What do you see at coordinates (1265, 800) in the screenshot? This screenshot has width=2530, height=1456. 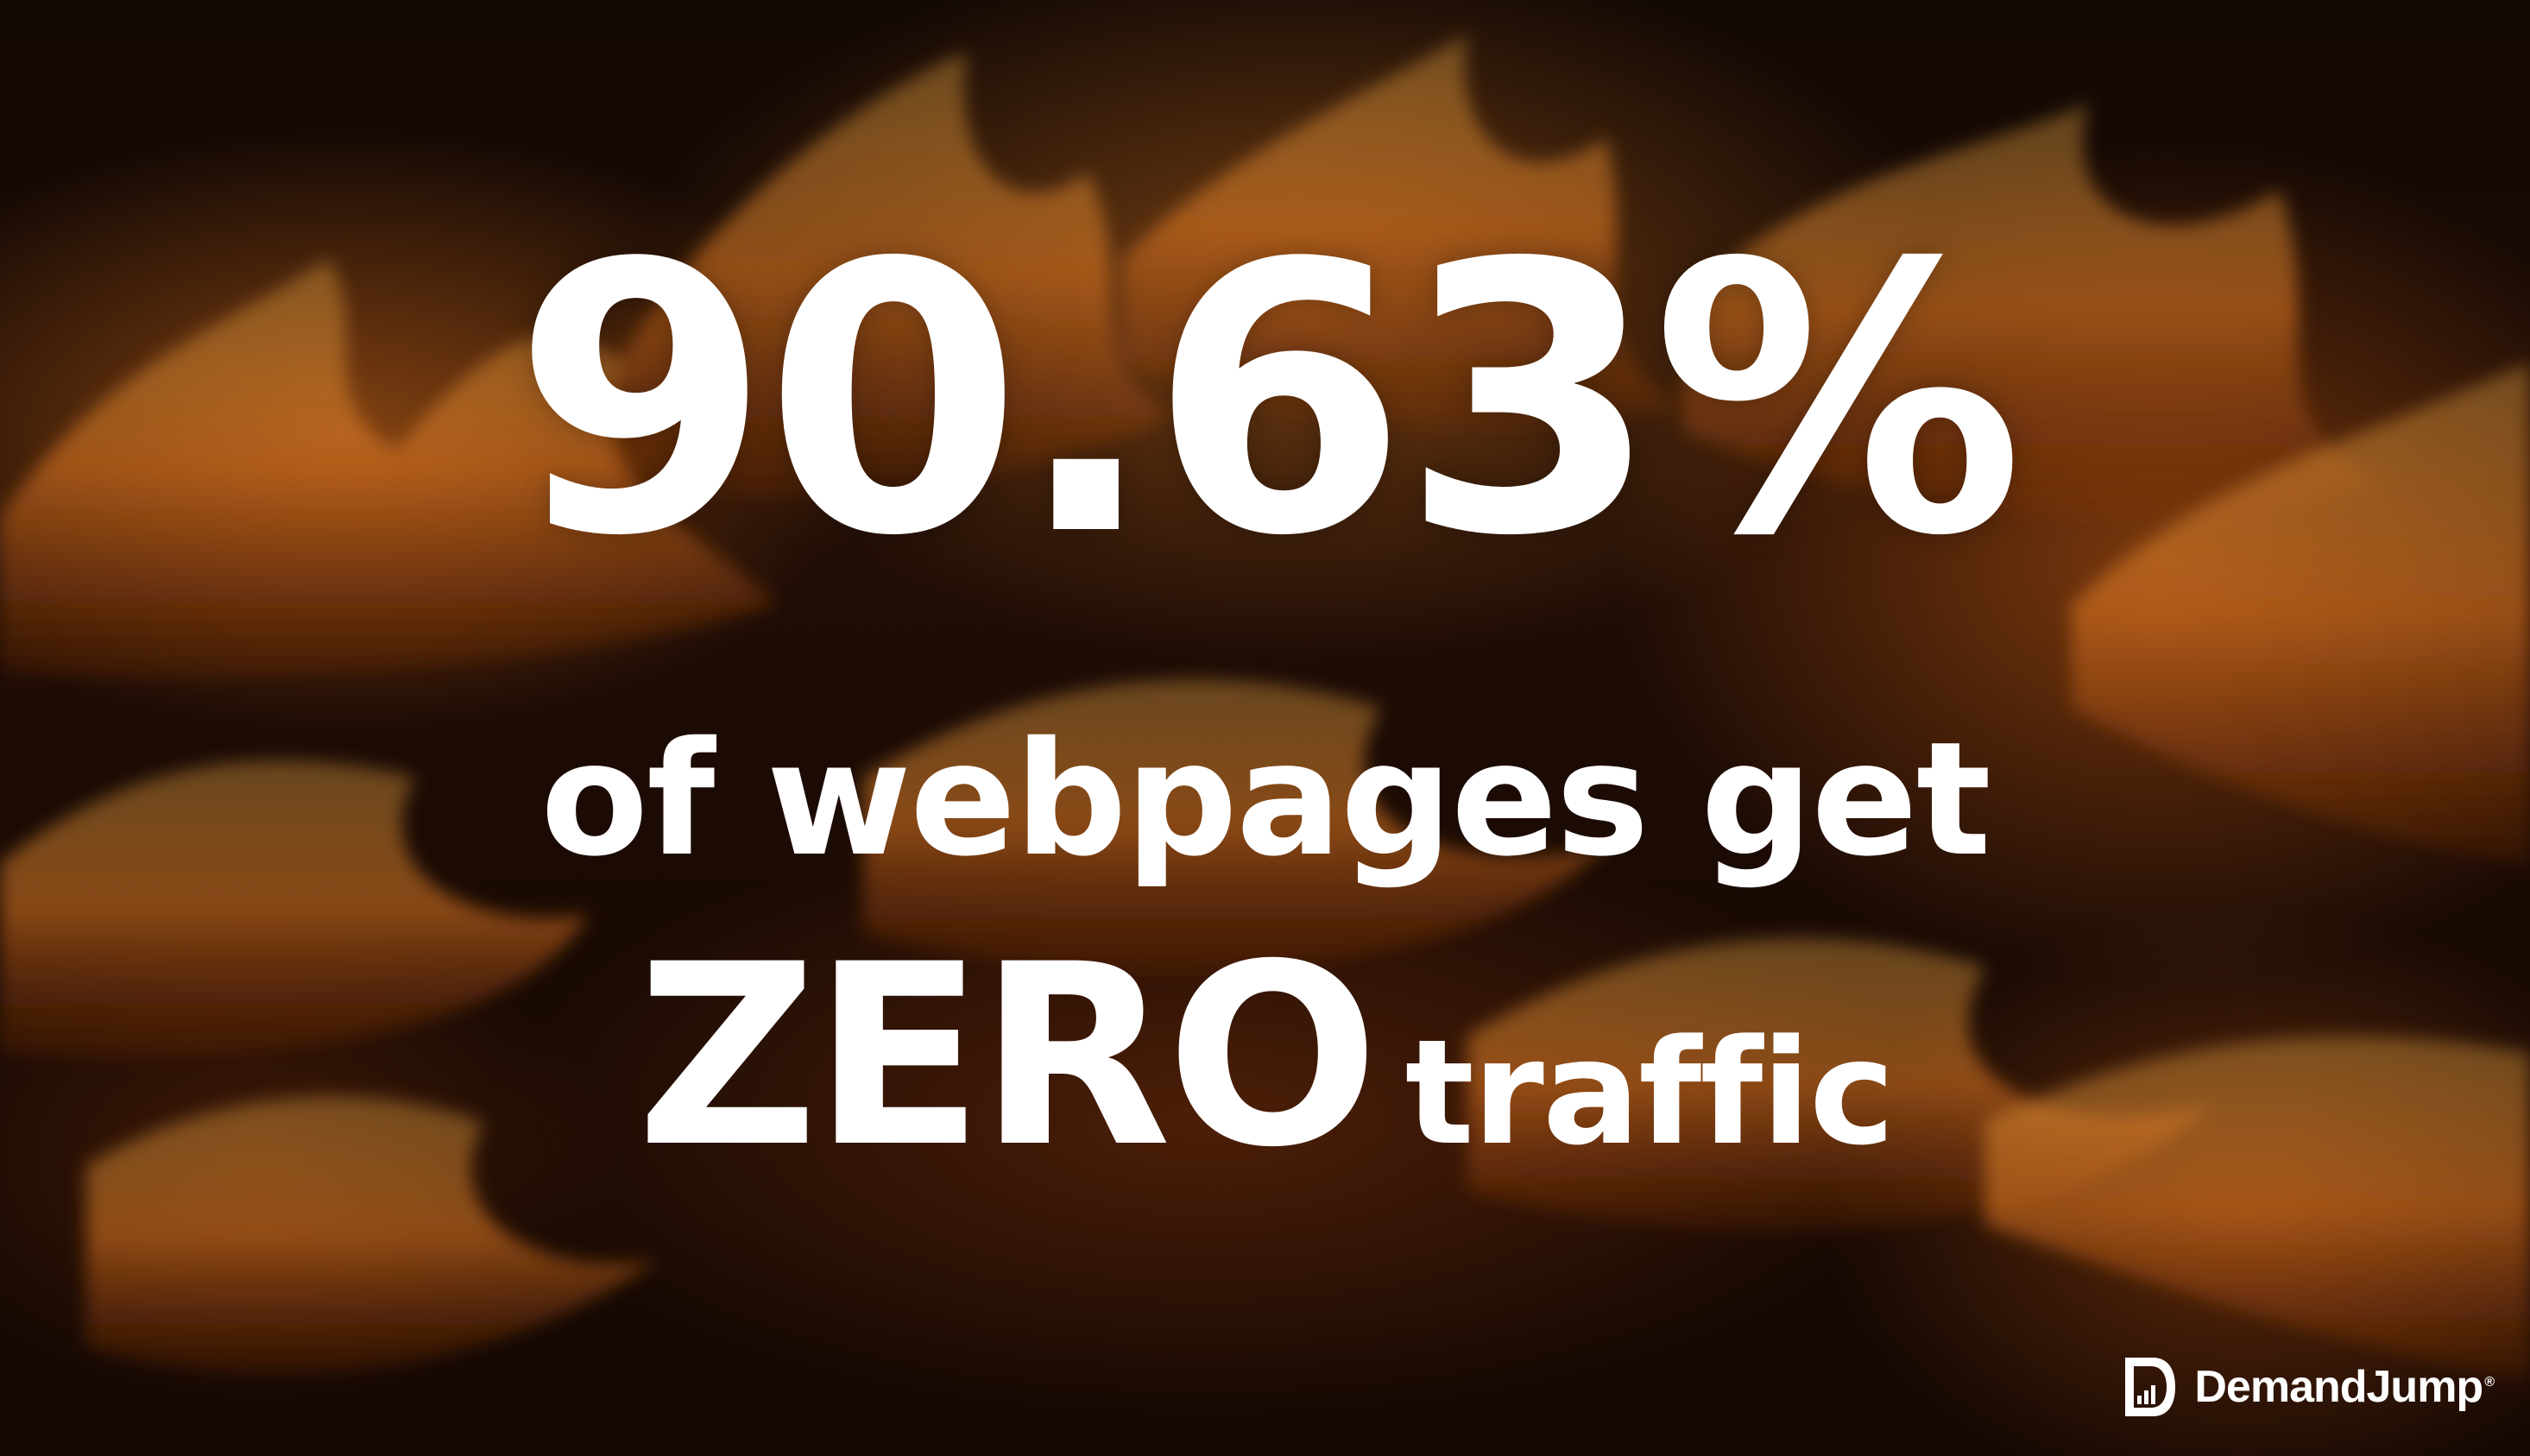 I see `headline-subtext: of webpages get` at bounding box center [1265, 800].